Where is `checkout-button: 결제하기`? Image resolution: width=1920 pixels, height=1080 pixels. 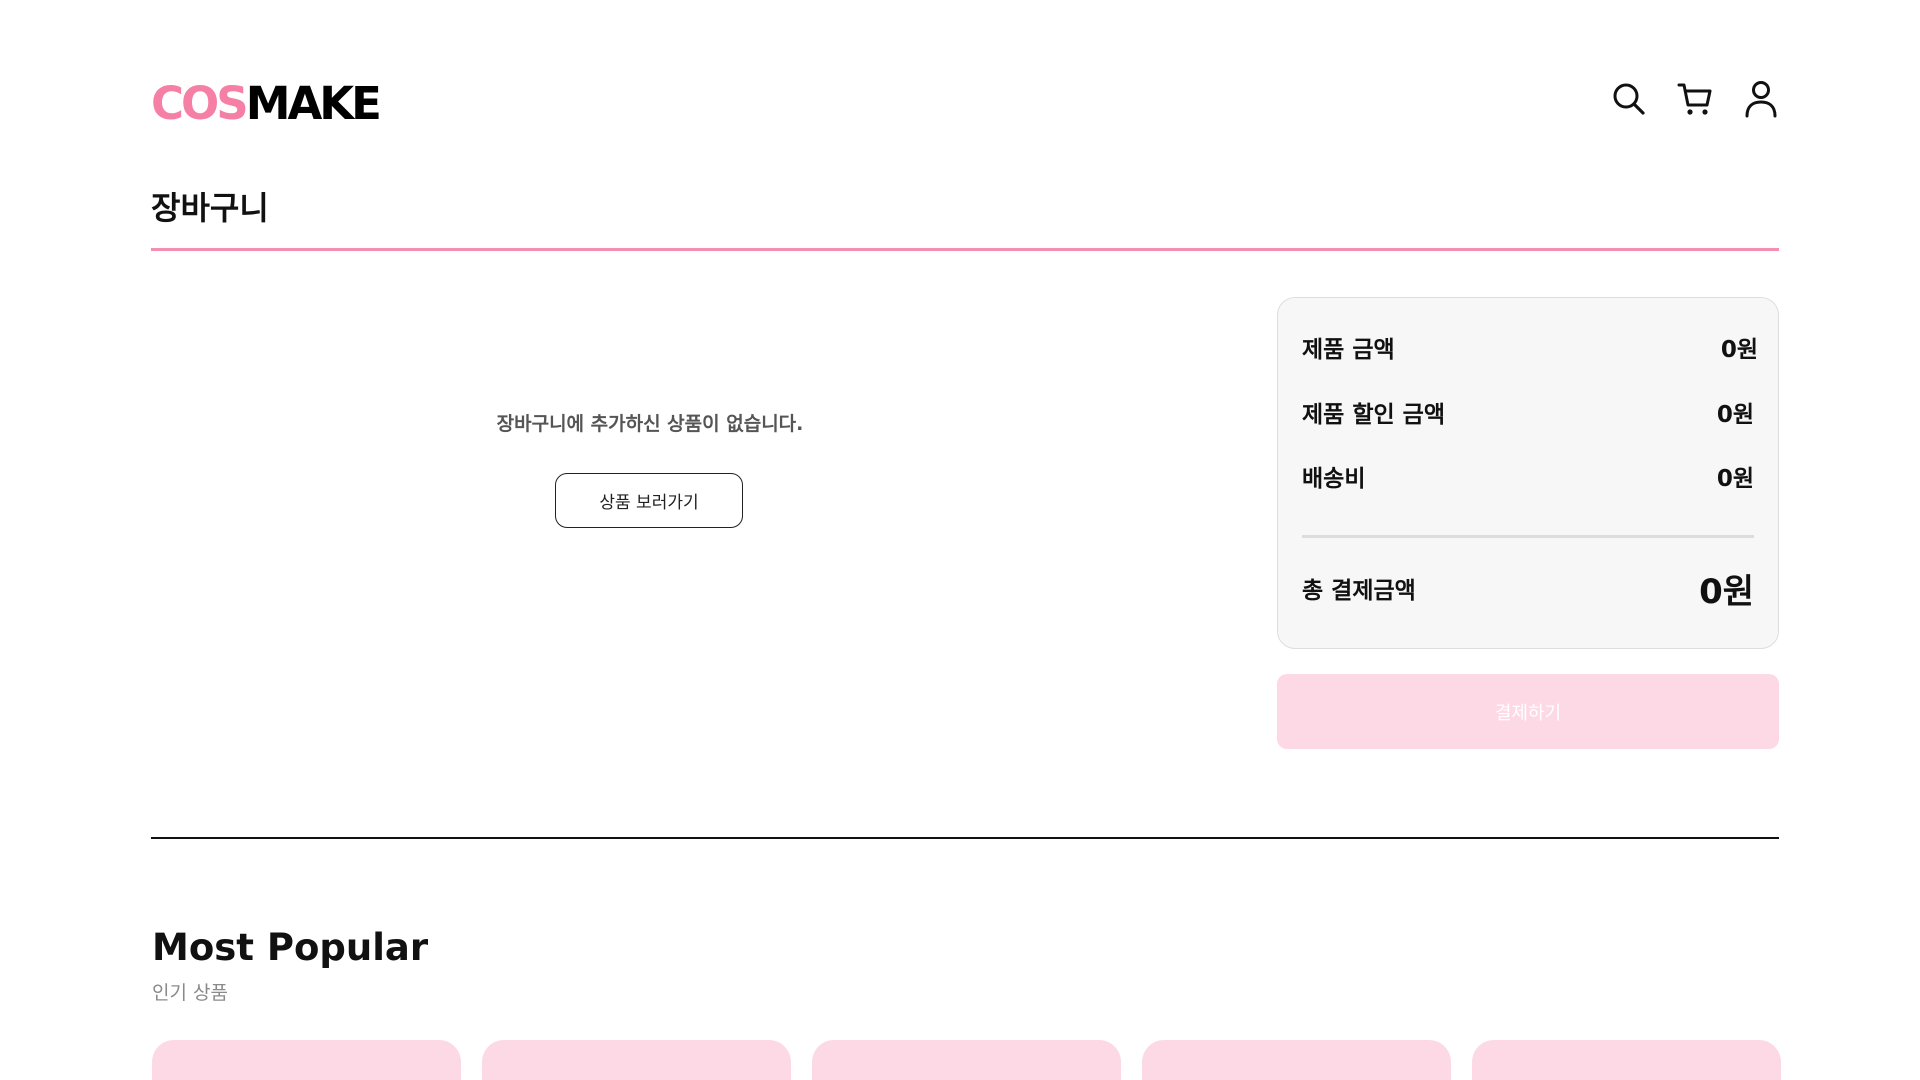
checkout-button: 결제하기 is located at coordinates (1528, 711).